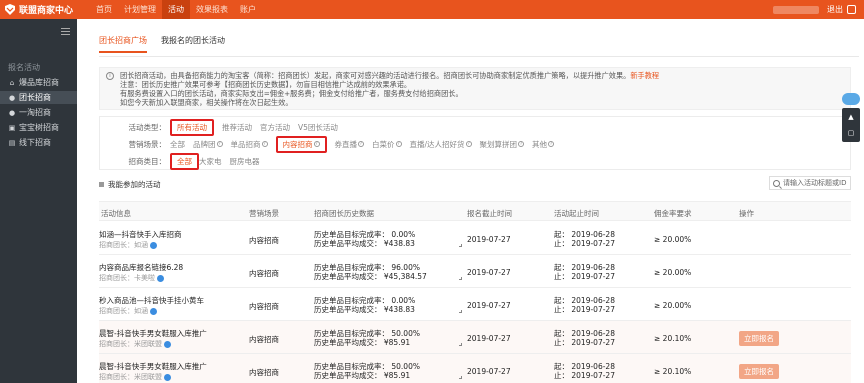 This screenshot has height=383, width=864. What do you see at coordinates (815, 183) in the screenshot?
I see `search-placeholder: 请输入活动标题或ID` at bounding box center [815, 183].